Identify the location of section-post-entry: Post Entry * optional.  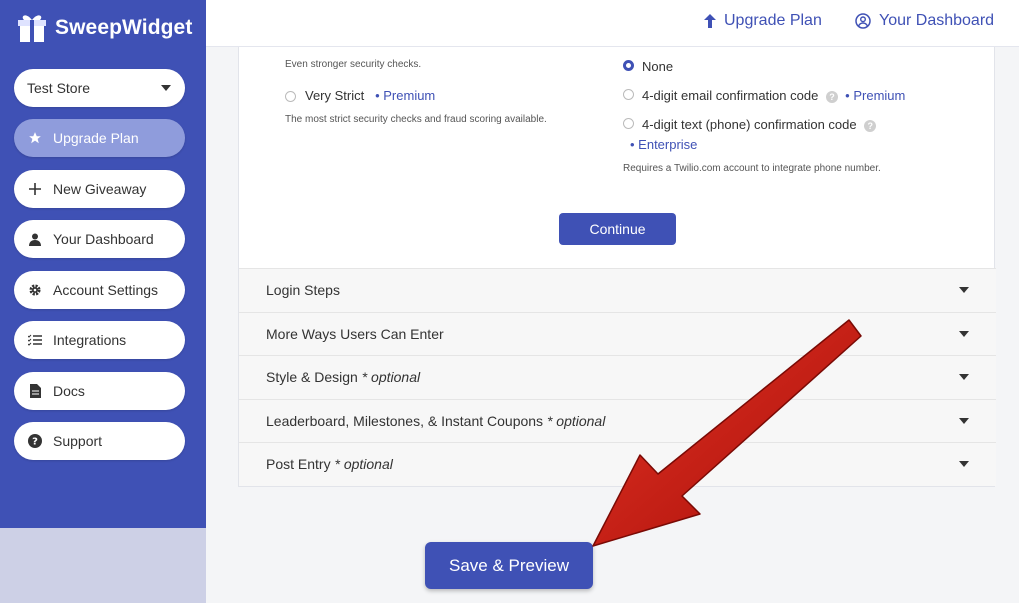
(617, 464).